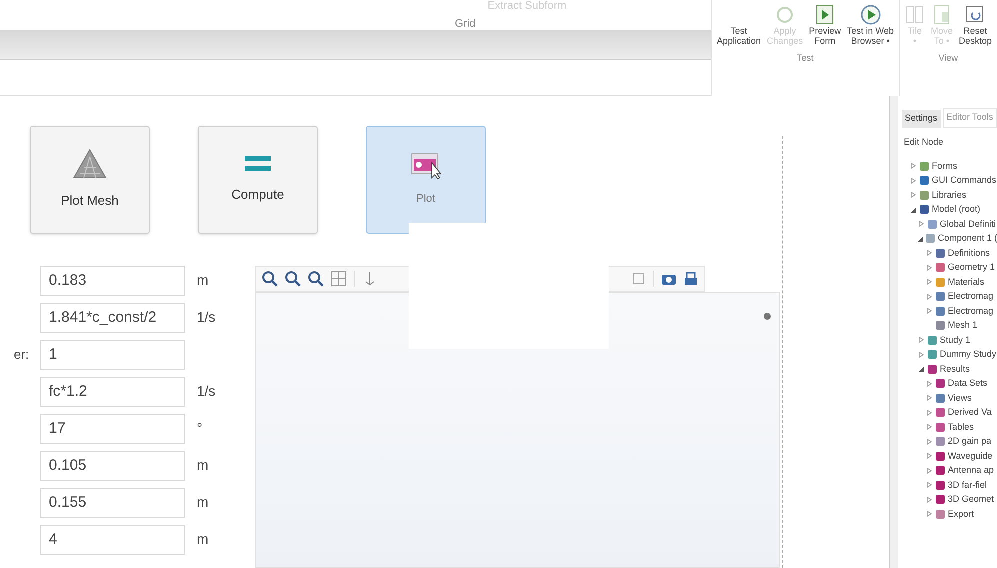 The image size is (997, 568). Describe the element at coordinates (805, 58) in the screenshot. I see `group-label: Test` at that location.